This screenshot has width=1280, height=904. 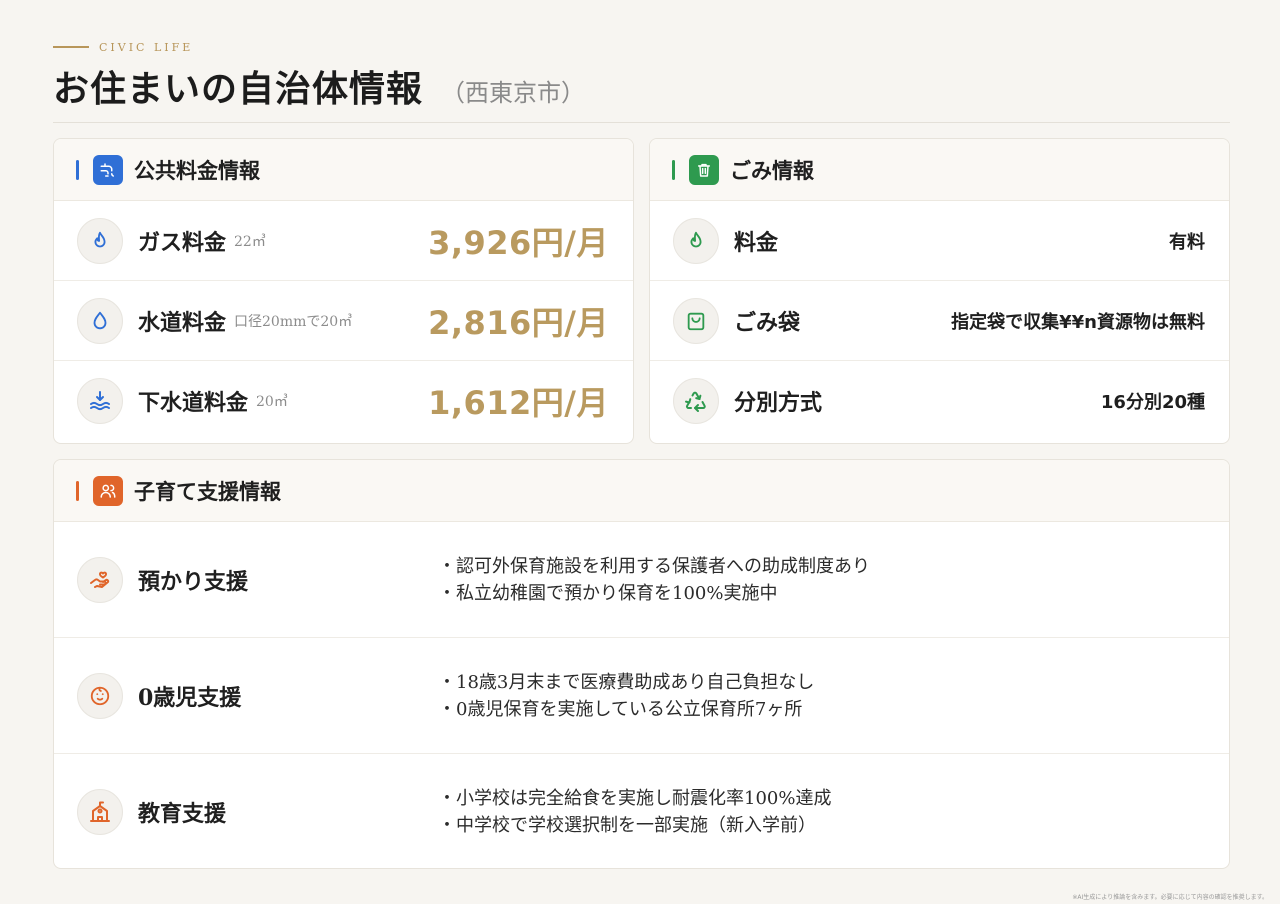 What do you see at coordinates (100, 579) in the screenshot?
I see `hand-heart-icon` at bounding box center [100, 579].